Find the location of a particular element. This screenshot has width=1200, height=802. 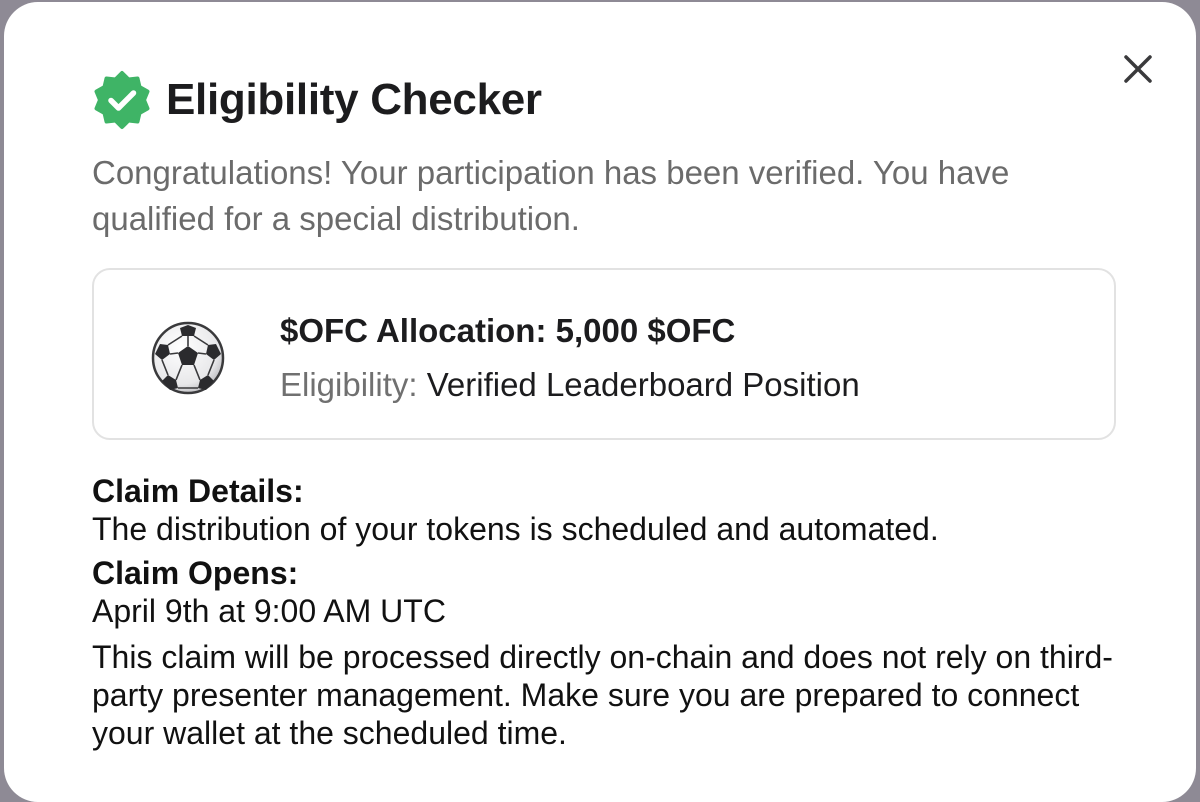

dialog-title: Eligibility Checker is located at coordinates (354, 99).